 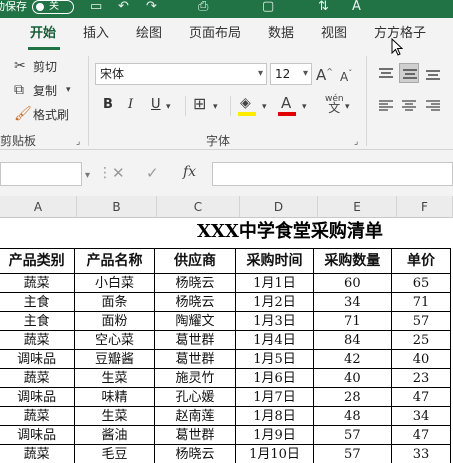 What do you see at coordinates (291, 74) in the screenshot?
I see `font-size-dropdown: 12 ▾` at bounding box center [291, 74].